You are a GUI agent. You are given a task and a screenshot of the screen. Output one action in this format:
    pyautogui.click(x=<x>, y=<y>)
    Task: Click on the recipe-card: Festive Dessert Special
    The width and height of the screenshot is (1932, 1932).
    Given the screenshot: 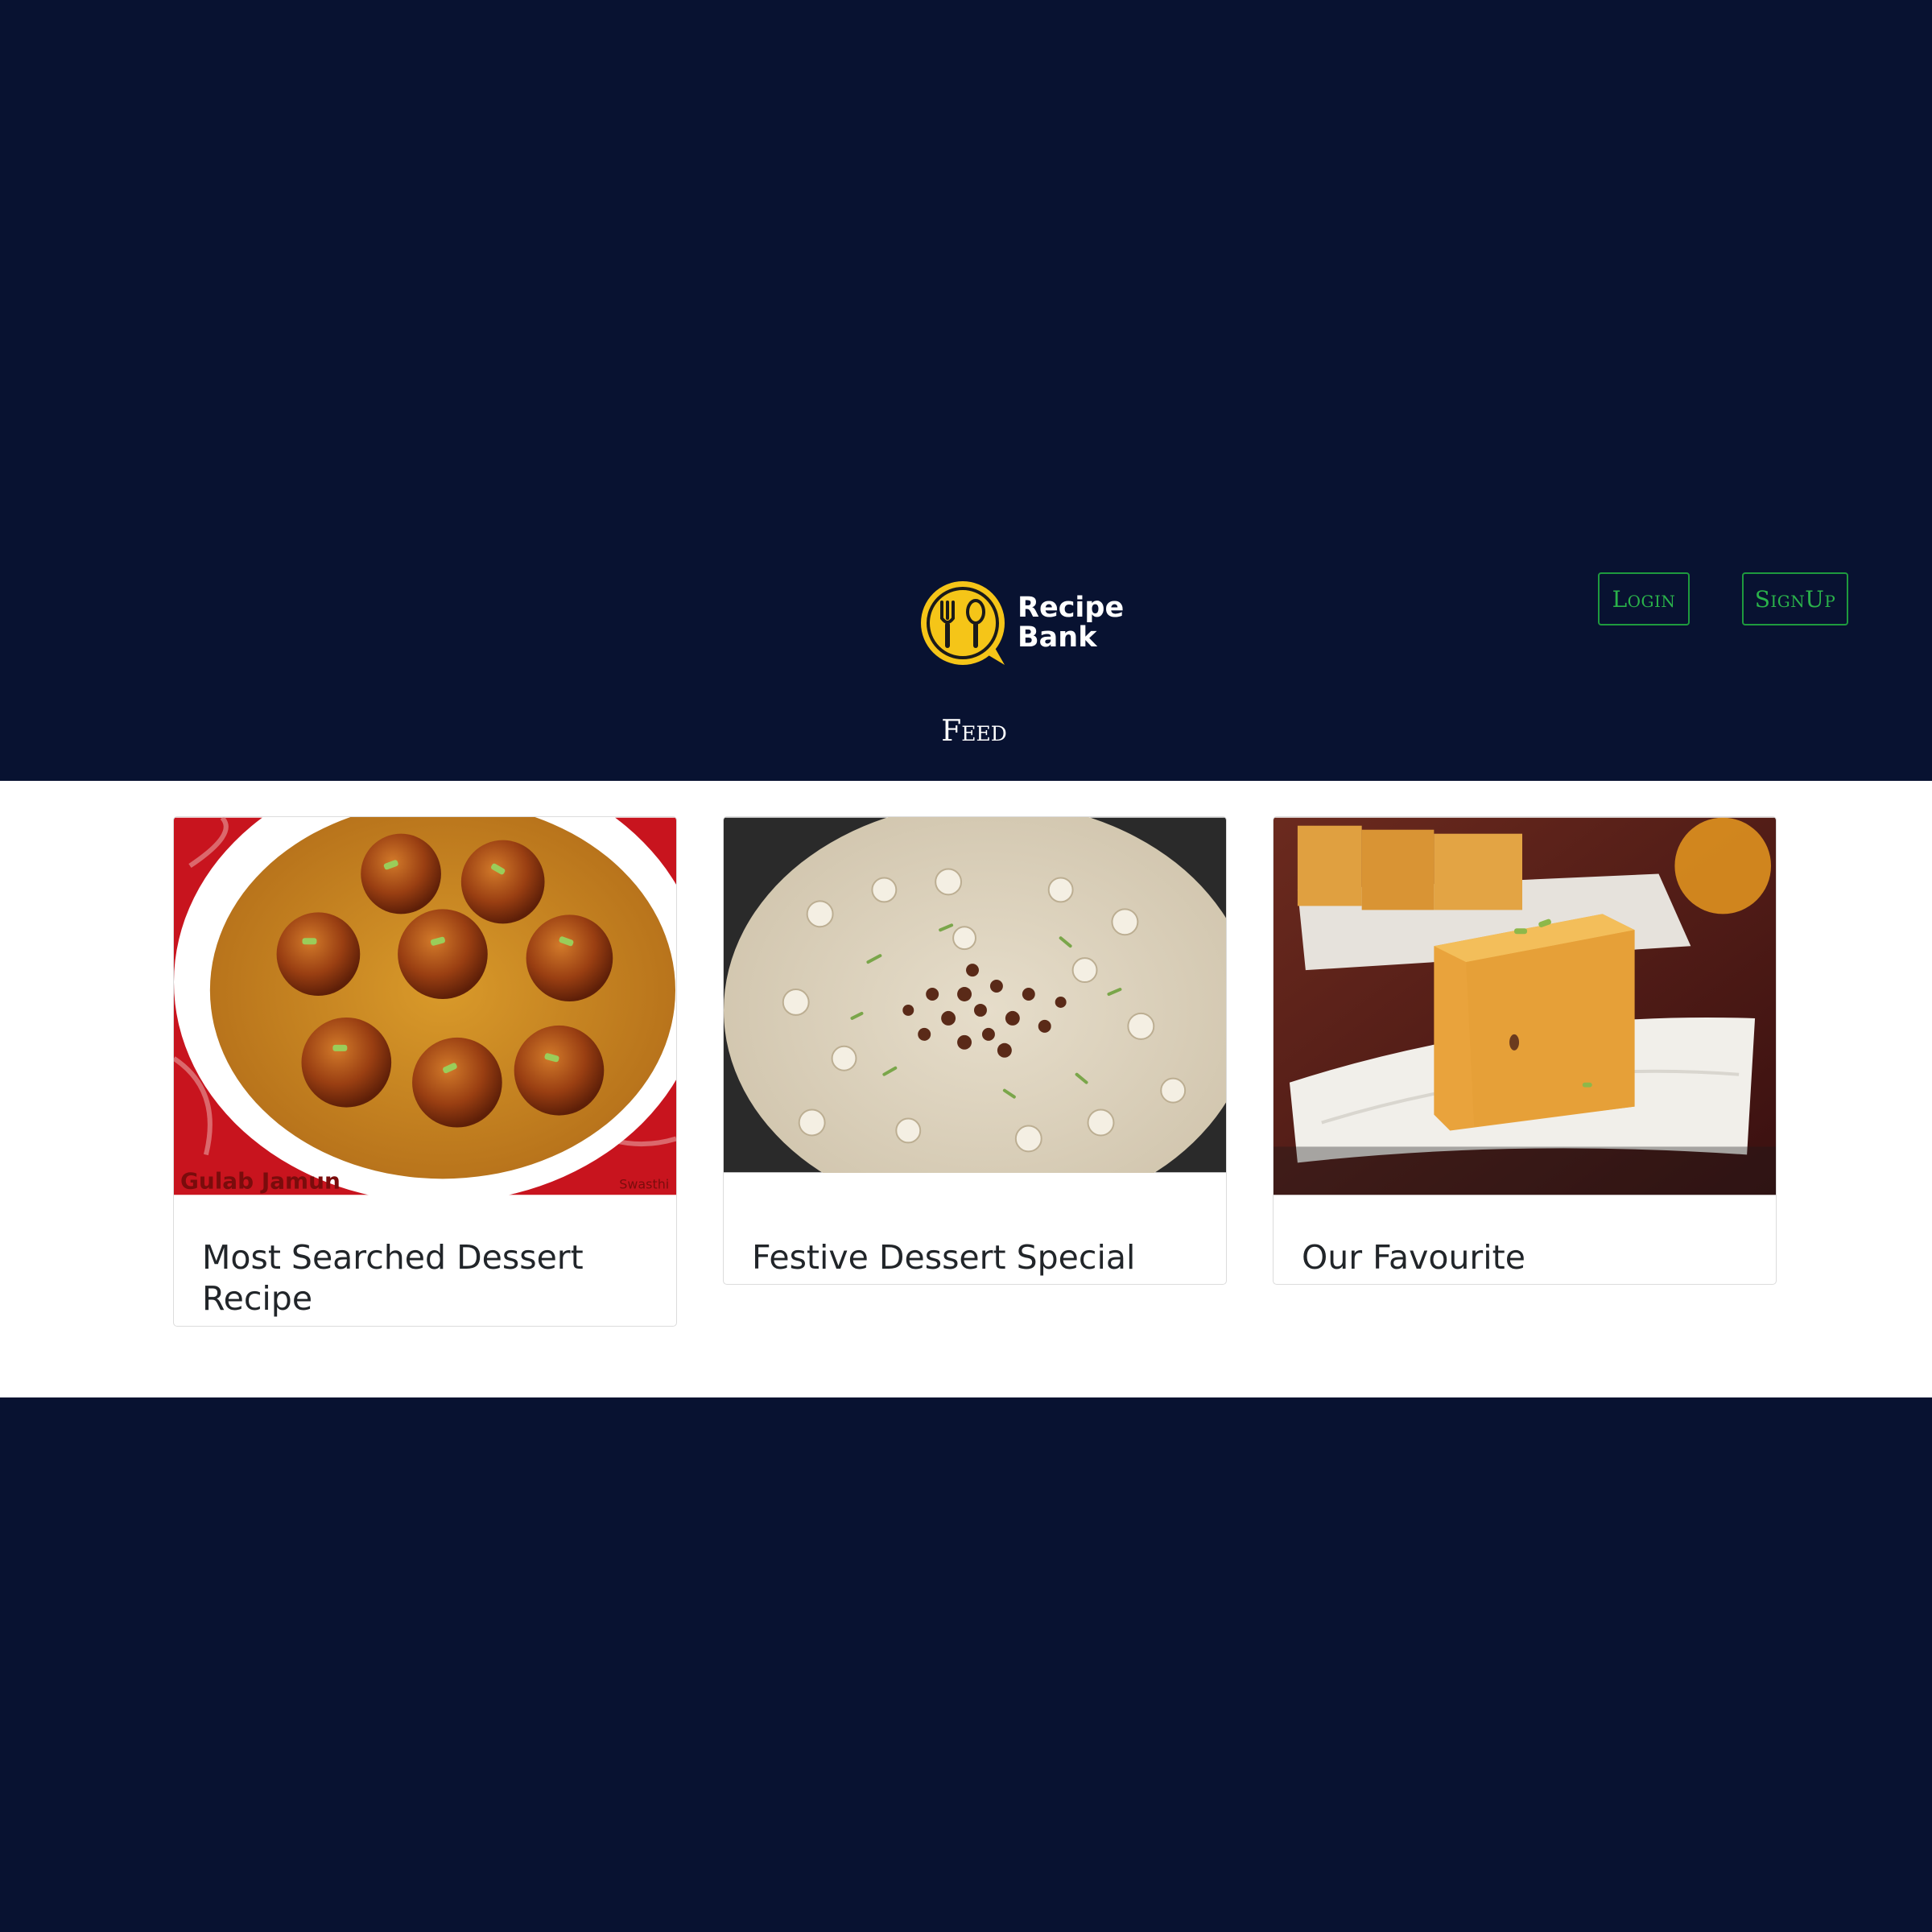 What is the action you would take?
    pyautogui.click(x=975, y=1050)
    